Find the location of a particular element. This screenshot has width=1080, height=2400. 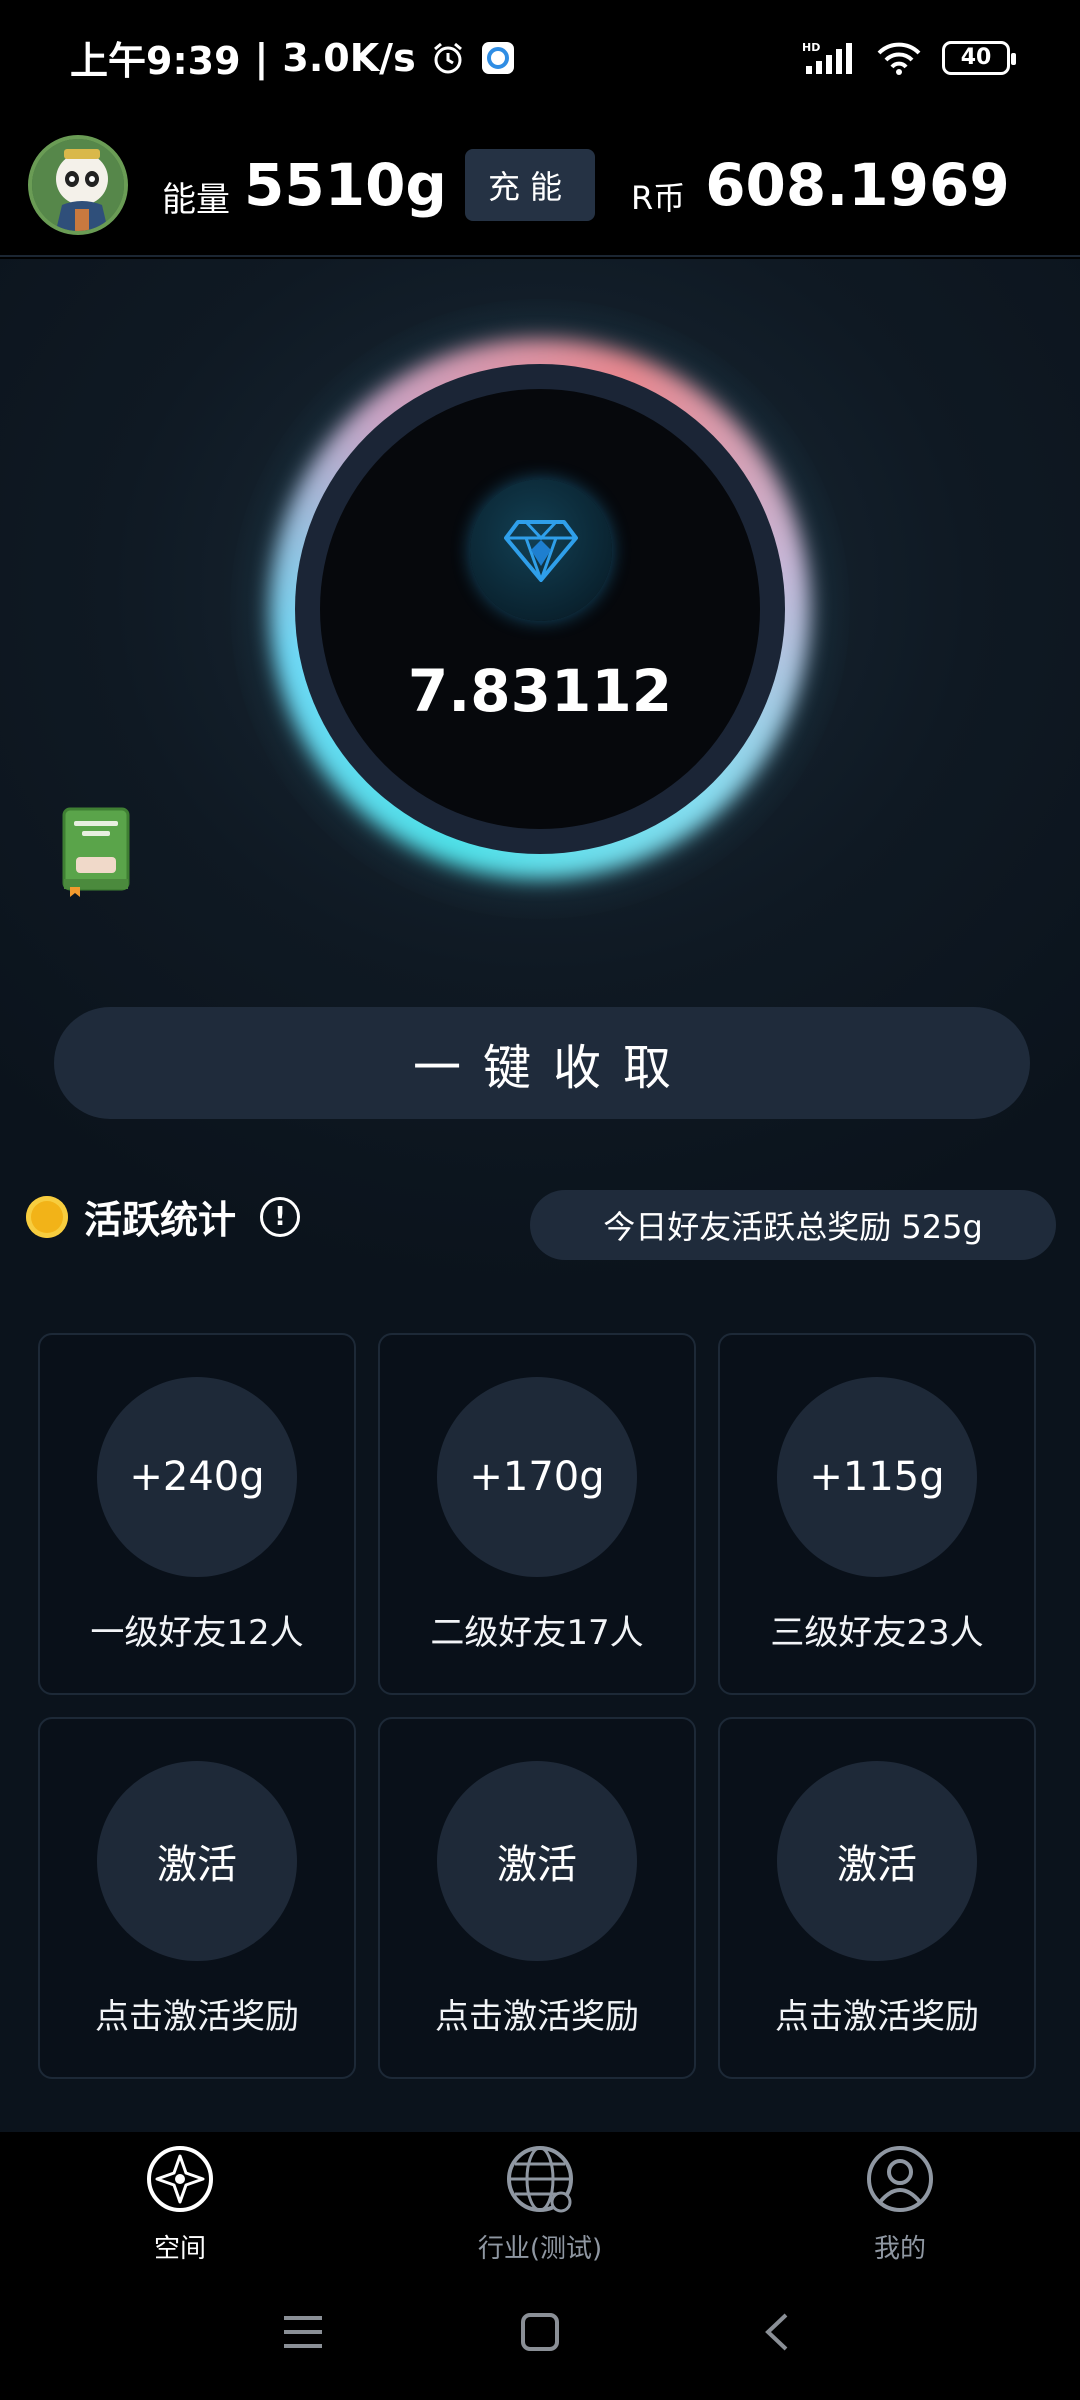

bottom-nav: 空间 行业(测试) 我的 is located at coordinates (540, 2202).